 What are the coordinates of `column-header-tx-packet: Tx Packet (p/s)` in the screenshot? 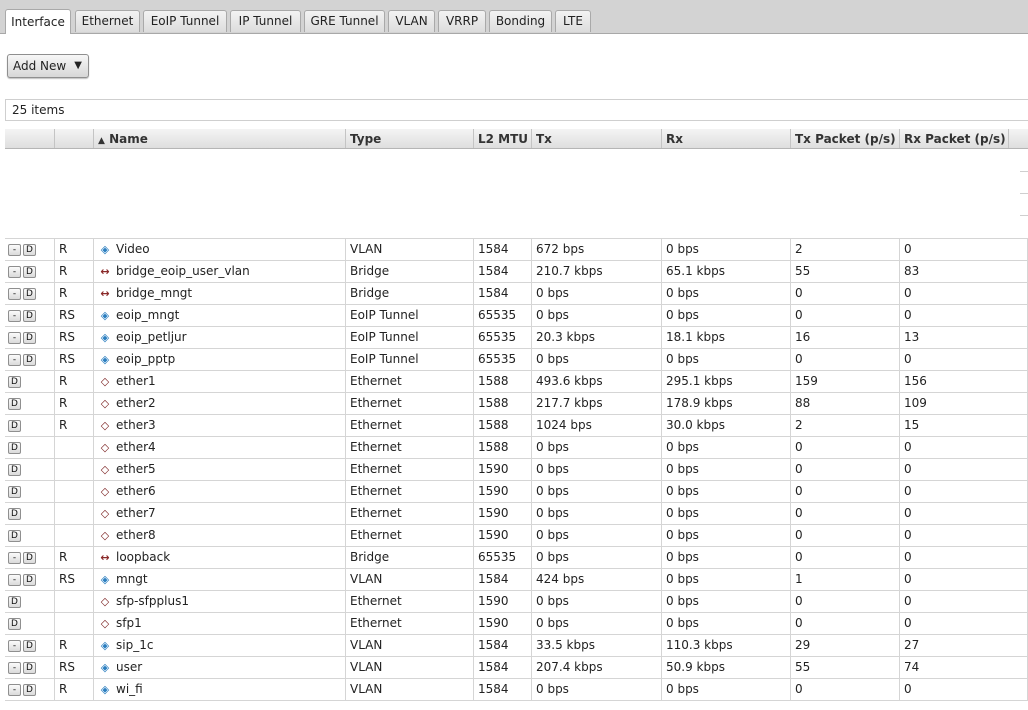 It's located at (845, 138).